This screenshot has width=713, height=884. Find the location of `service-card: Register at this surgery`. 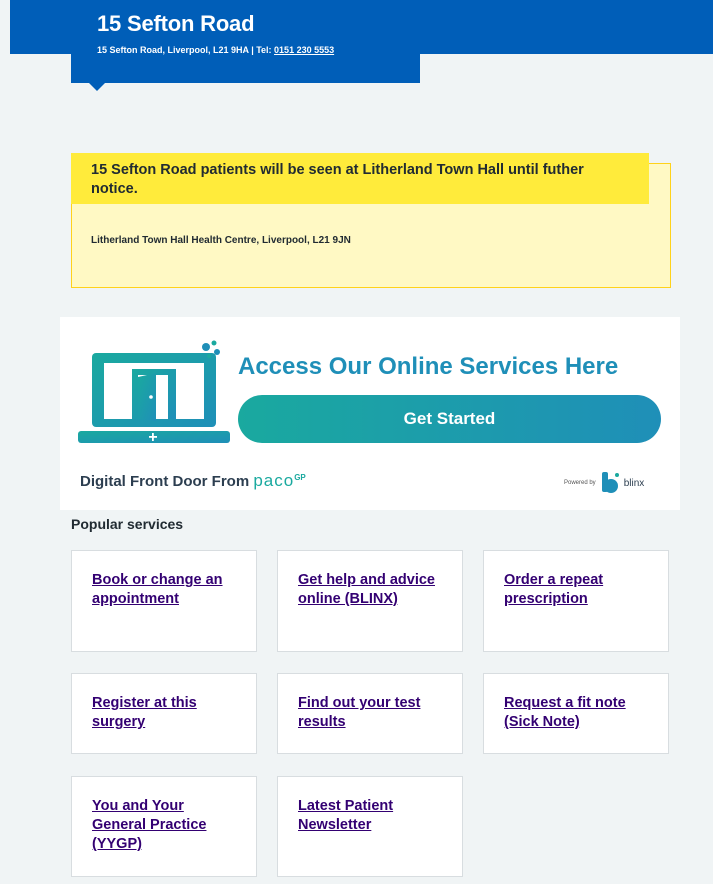

service-card: Register at this surgery is located at coordinates (164, 713).